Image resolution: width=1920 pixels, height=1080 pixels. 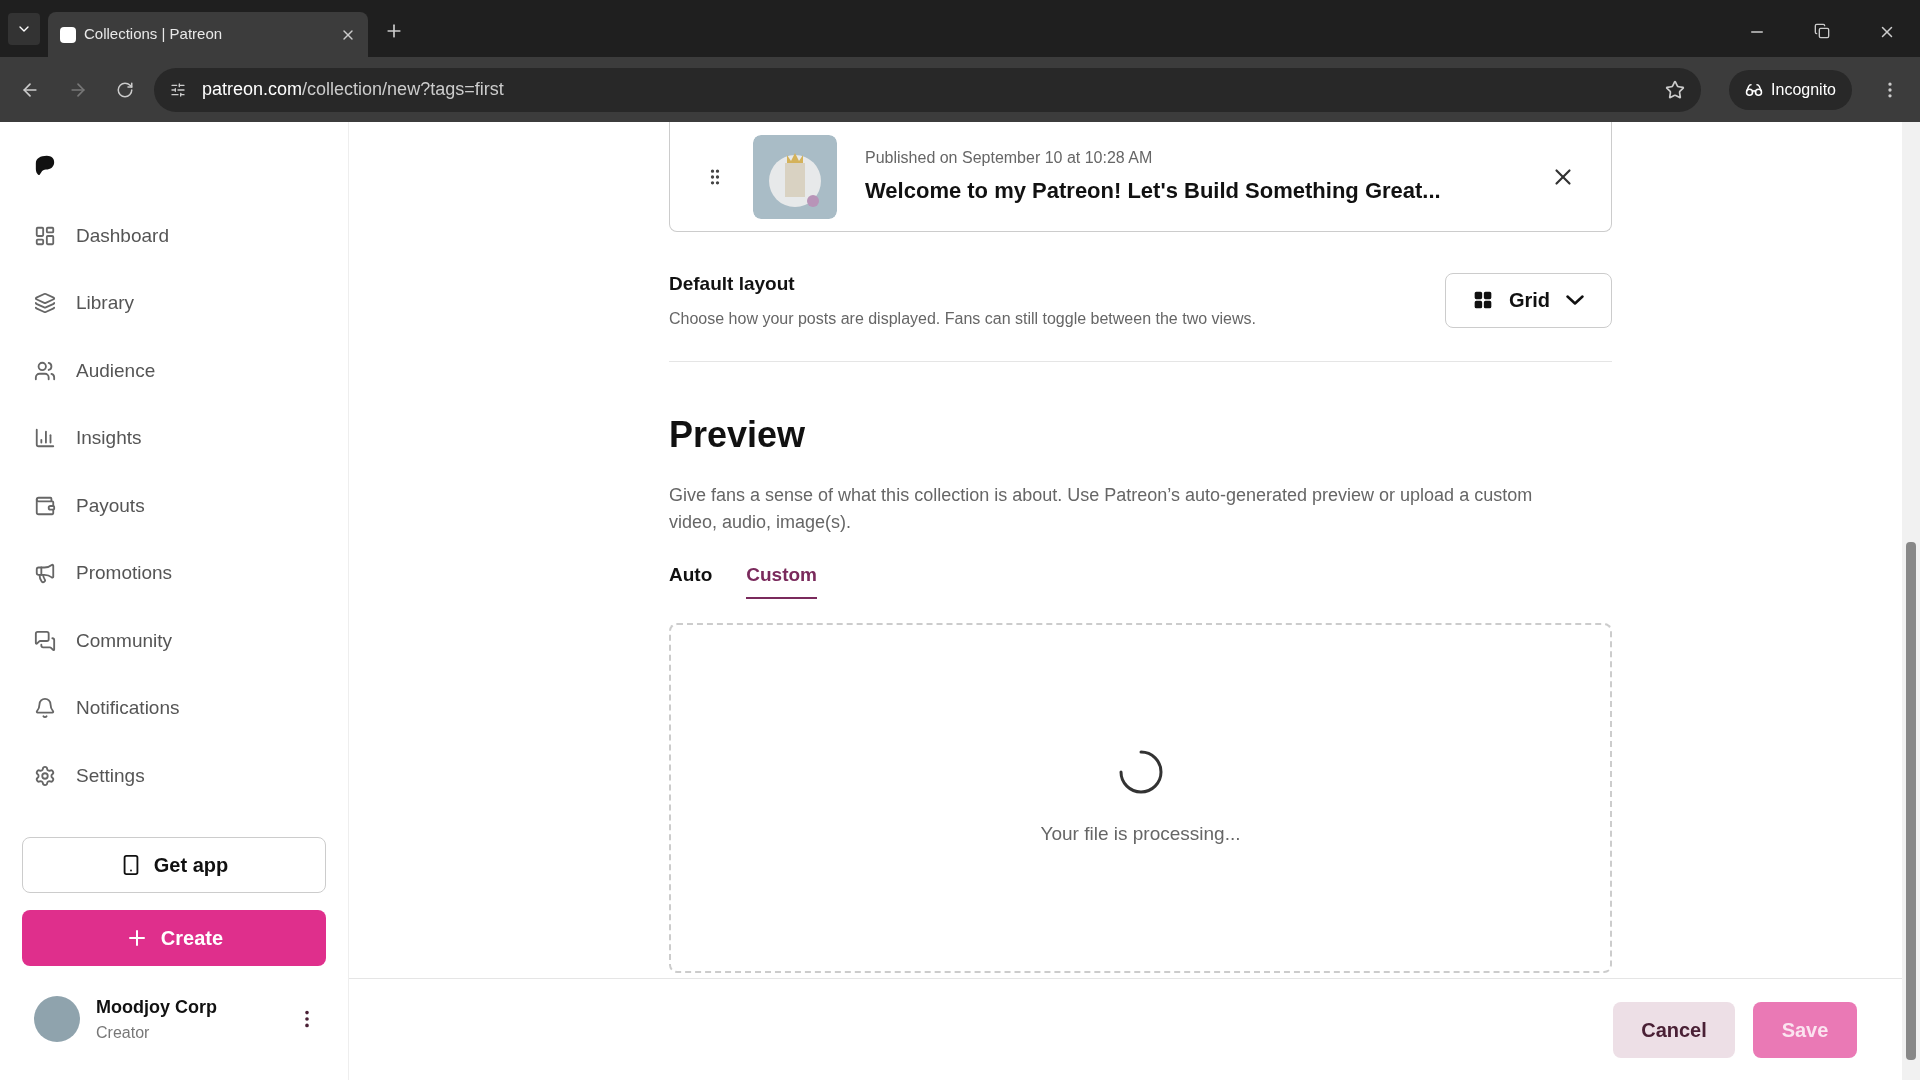 I want to click on chevron-down-icon, so click(x=1575, y=300).